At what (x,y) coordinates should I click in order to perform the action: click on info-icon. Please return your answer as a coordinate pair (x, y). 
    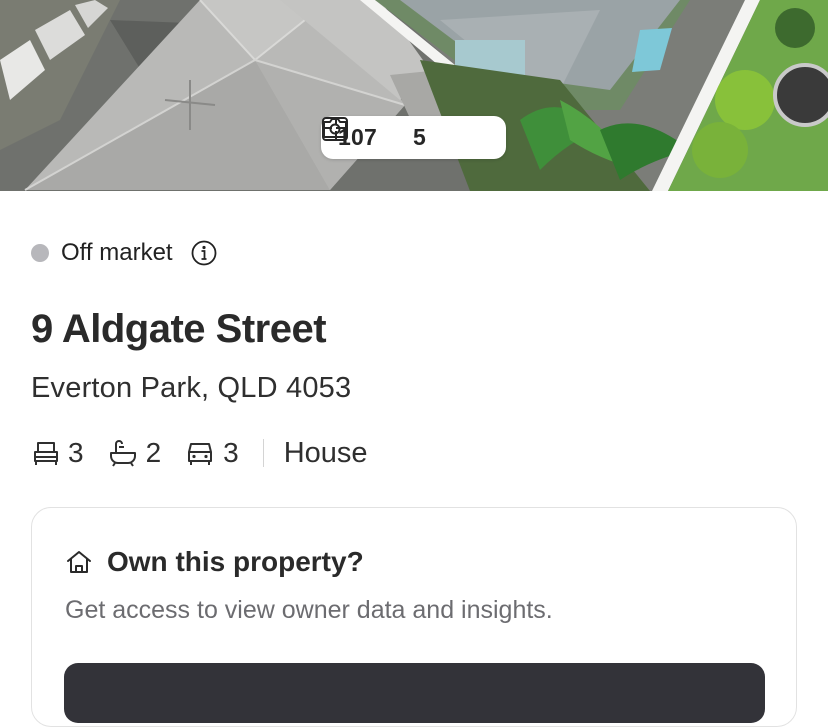
    Looking at the image, I should click on (204, 253).